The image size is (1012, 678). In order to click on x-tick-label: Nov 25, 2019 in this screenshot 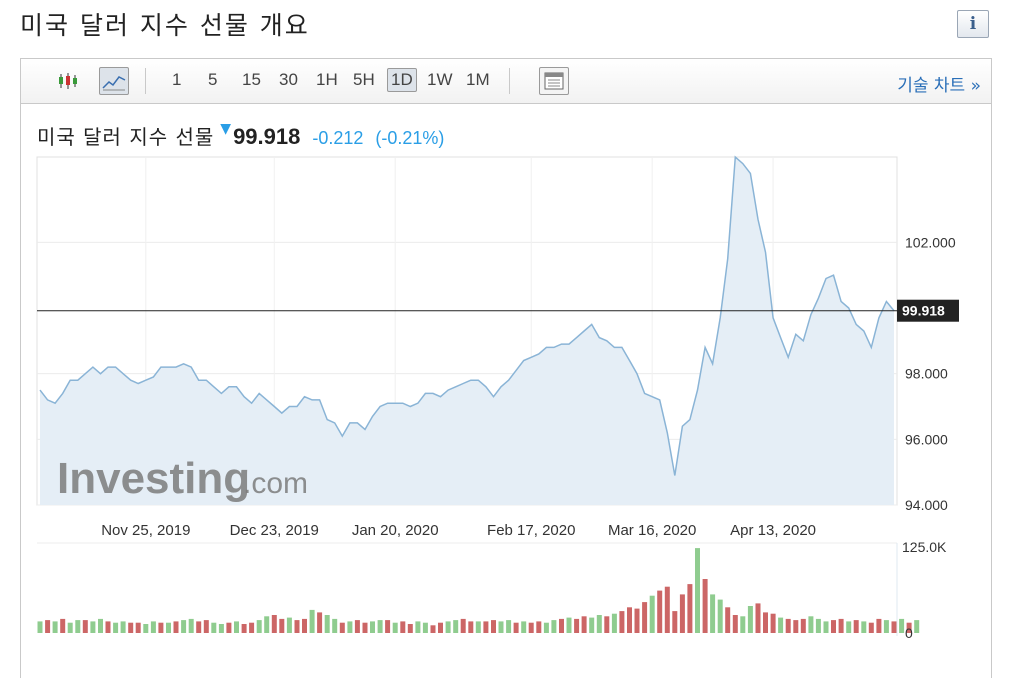, I will do `click(145, 530)`.